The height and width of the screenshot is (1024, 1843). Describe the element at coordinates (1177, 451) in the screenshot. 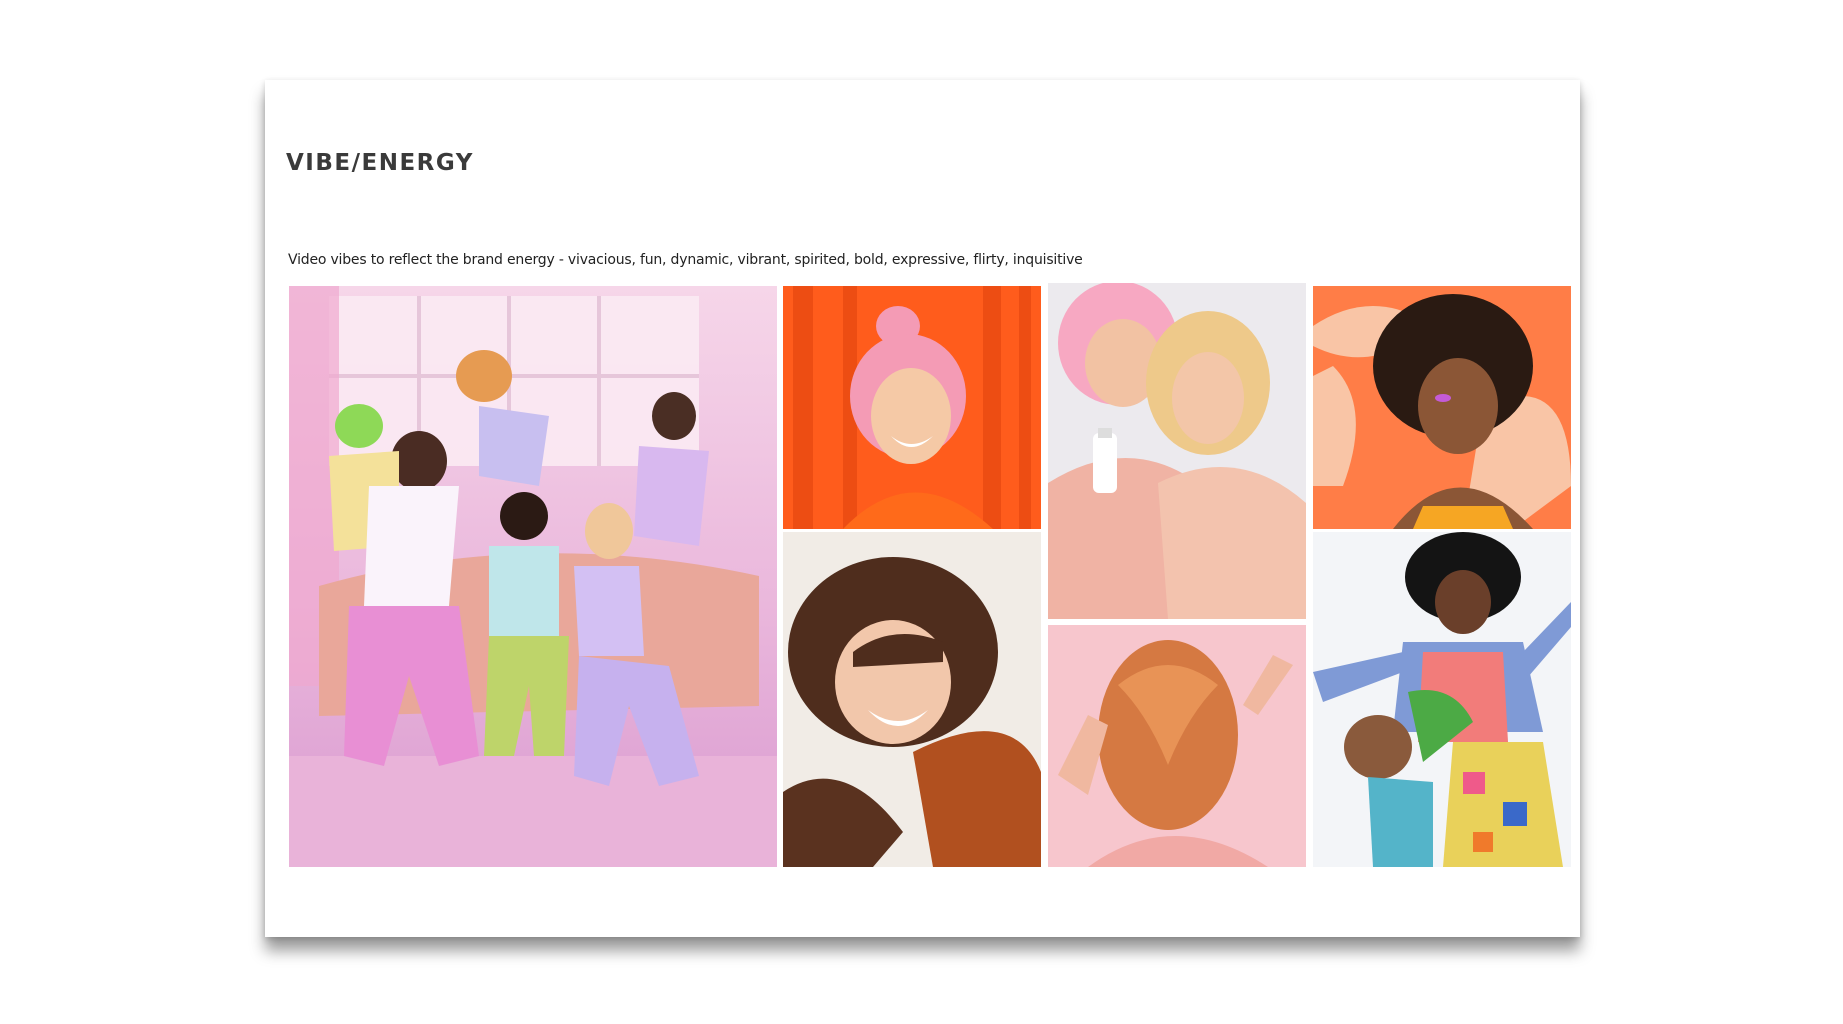

I see `women-hugging-product-photo` at that location.